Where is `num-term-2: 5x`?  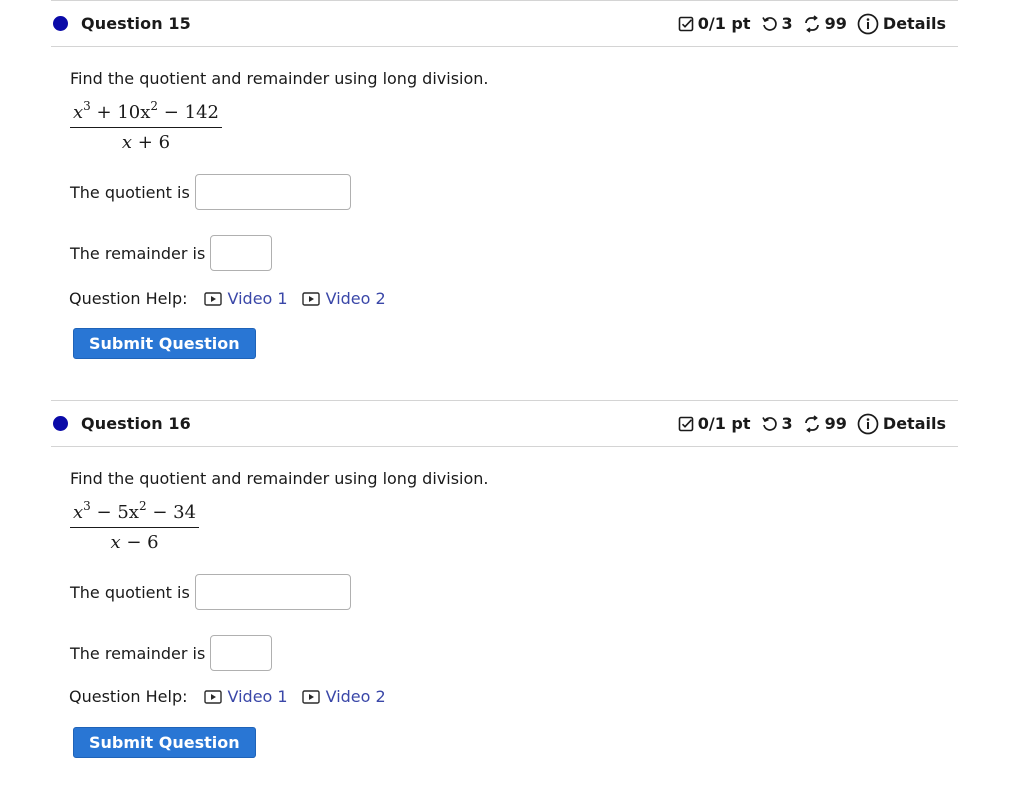 num-term-2: 5x is located at coordinates (128, 512).